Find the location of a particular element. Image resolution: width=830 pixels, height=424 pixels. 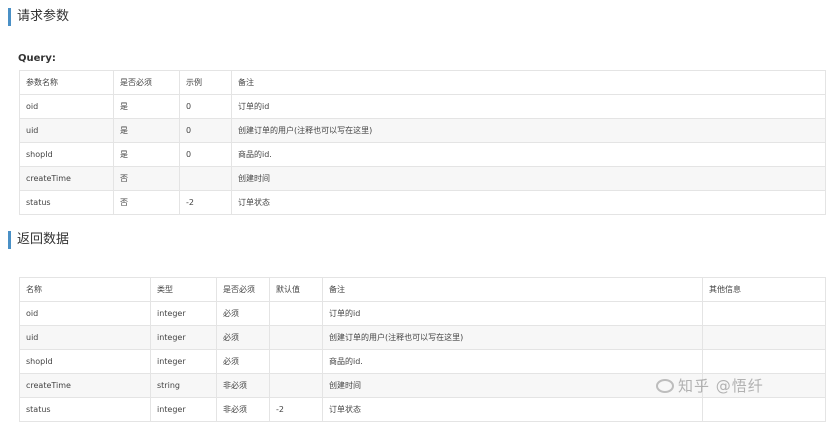

table-header-row: 参数名称 是否必须 示例 备注 is located at coordinates (422, 82).